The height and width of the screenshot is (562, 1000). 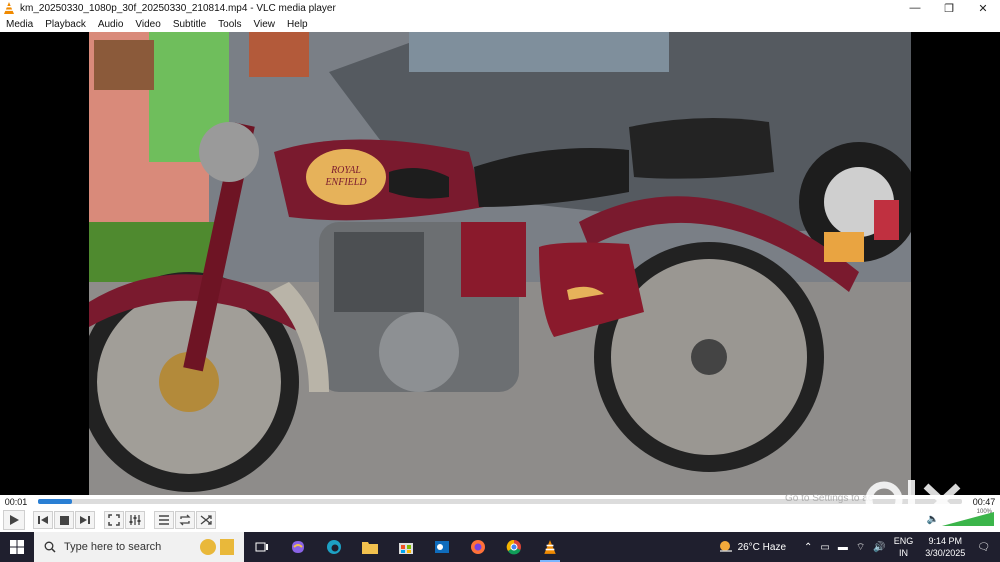 What do you see at coordinates (189, 24) in the screenshot?
I see `menu-subtitle: Subtitle` at bounding box center [189, 24].